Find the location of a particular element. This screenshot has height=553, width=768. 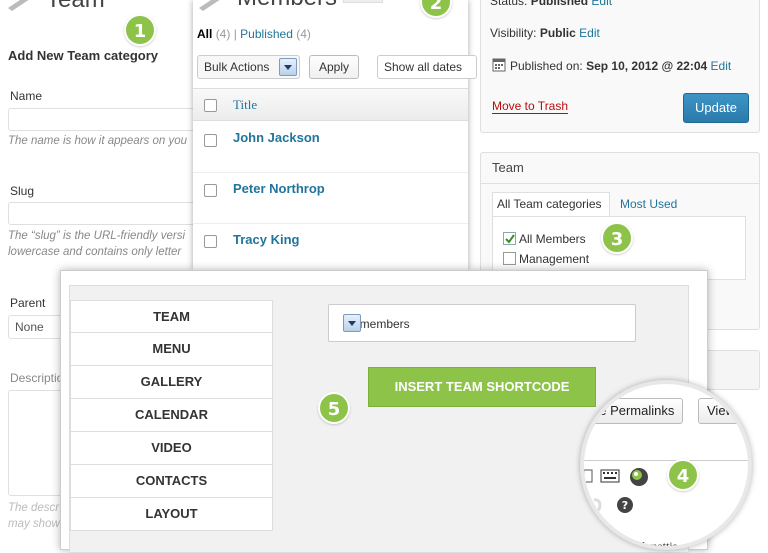

slug-hint-2: lowercase and contains only letter is located at coordinates (95, 252).